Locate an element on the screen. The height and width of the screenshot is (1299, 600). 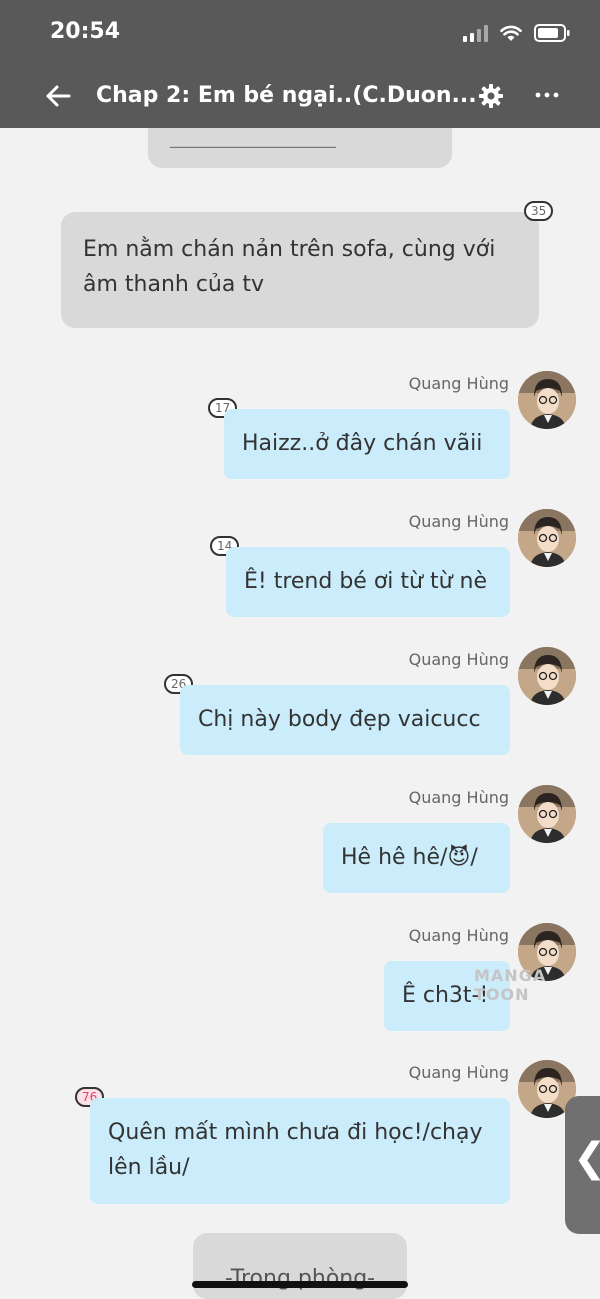
message-bubble: Haizz..ở đây chán vãii is located at coordinates (367, 444).